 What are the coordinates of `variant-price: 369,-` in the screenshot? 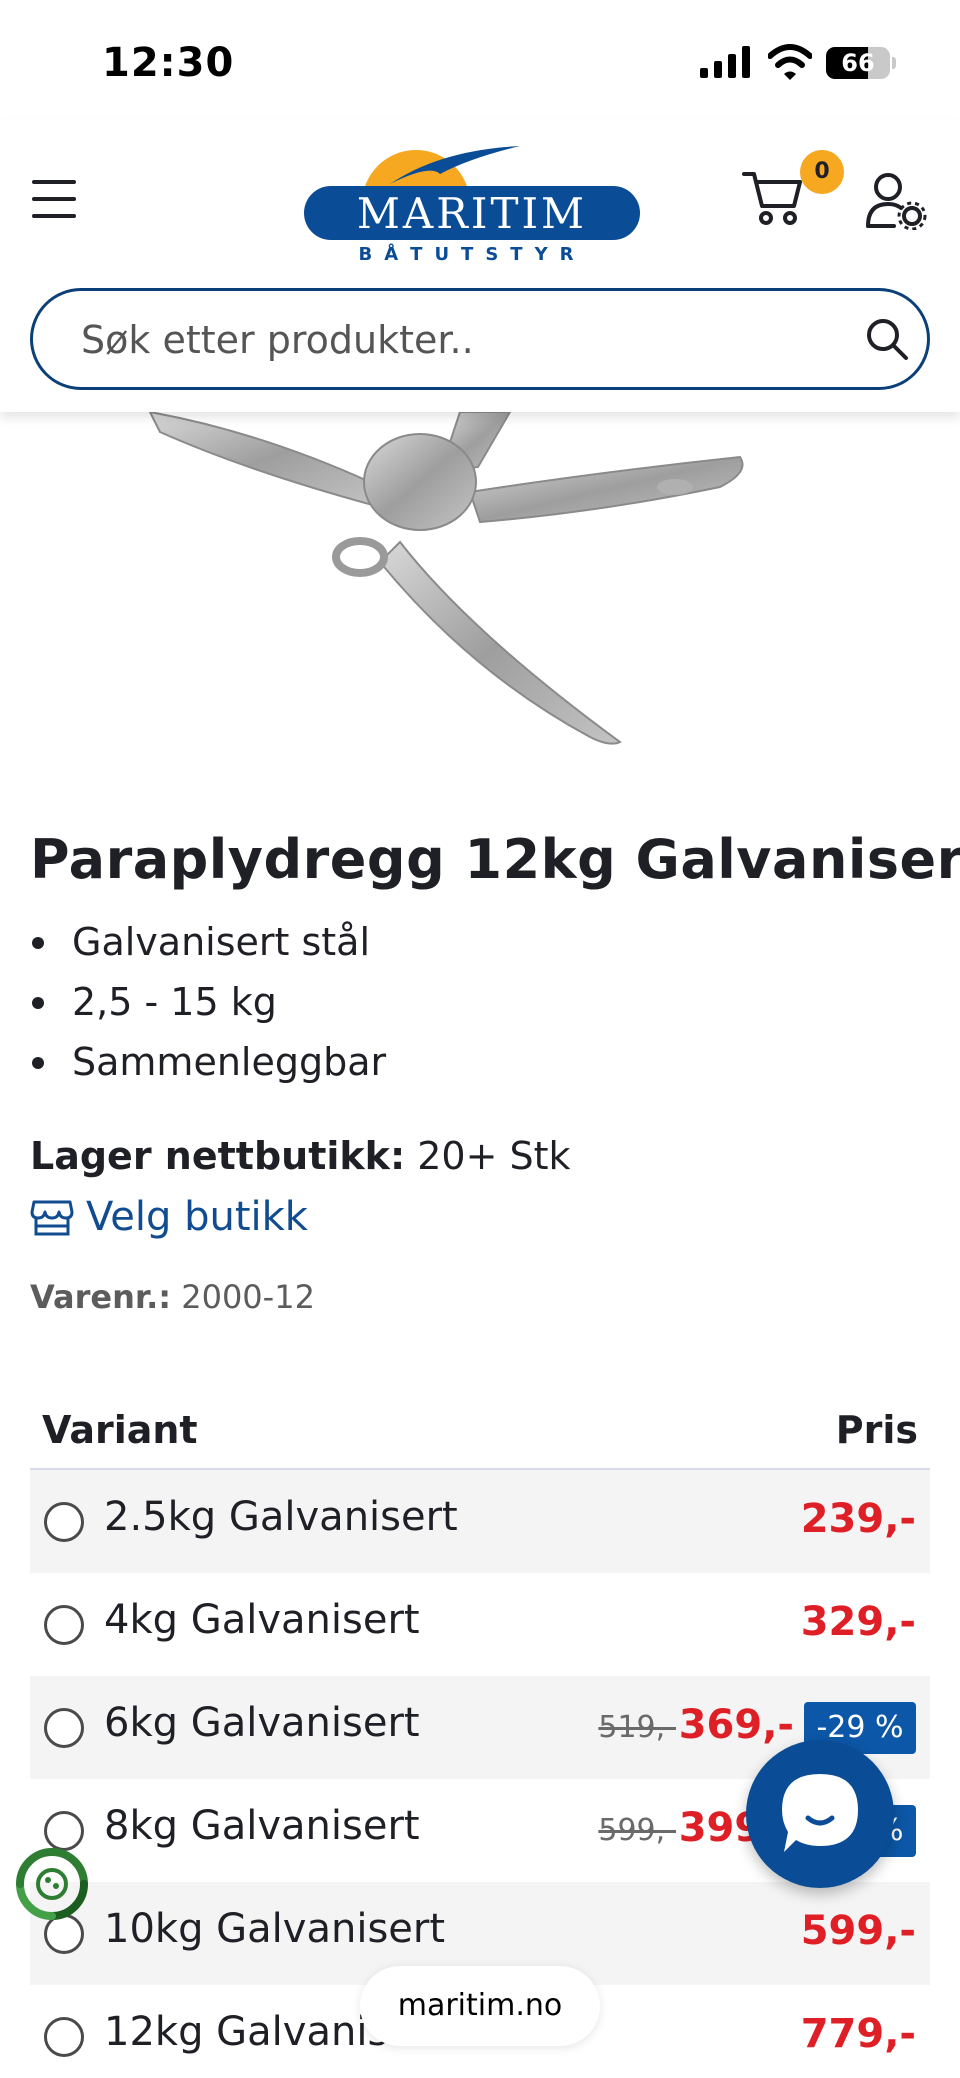 It's located at (736, 1725).